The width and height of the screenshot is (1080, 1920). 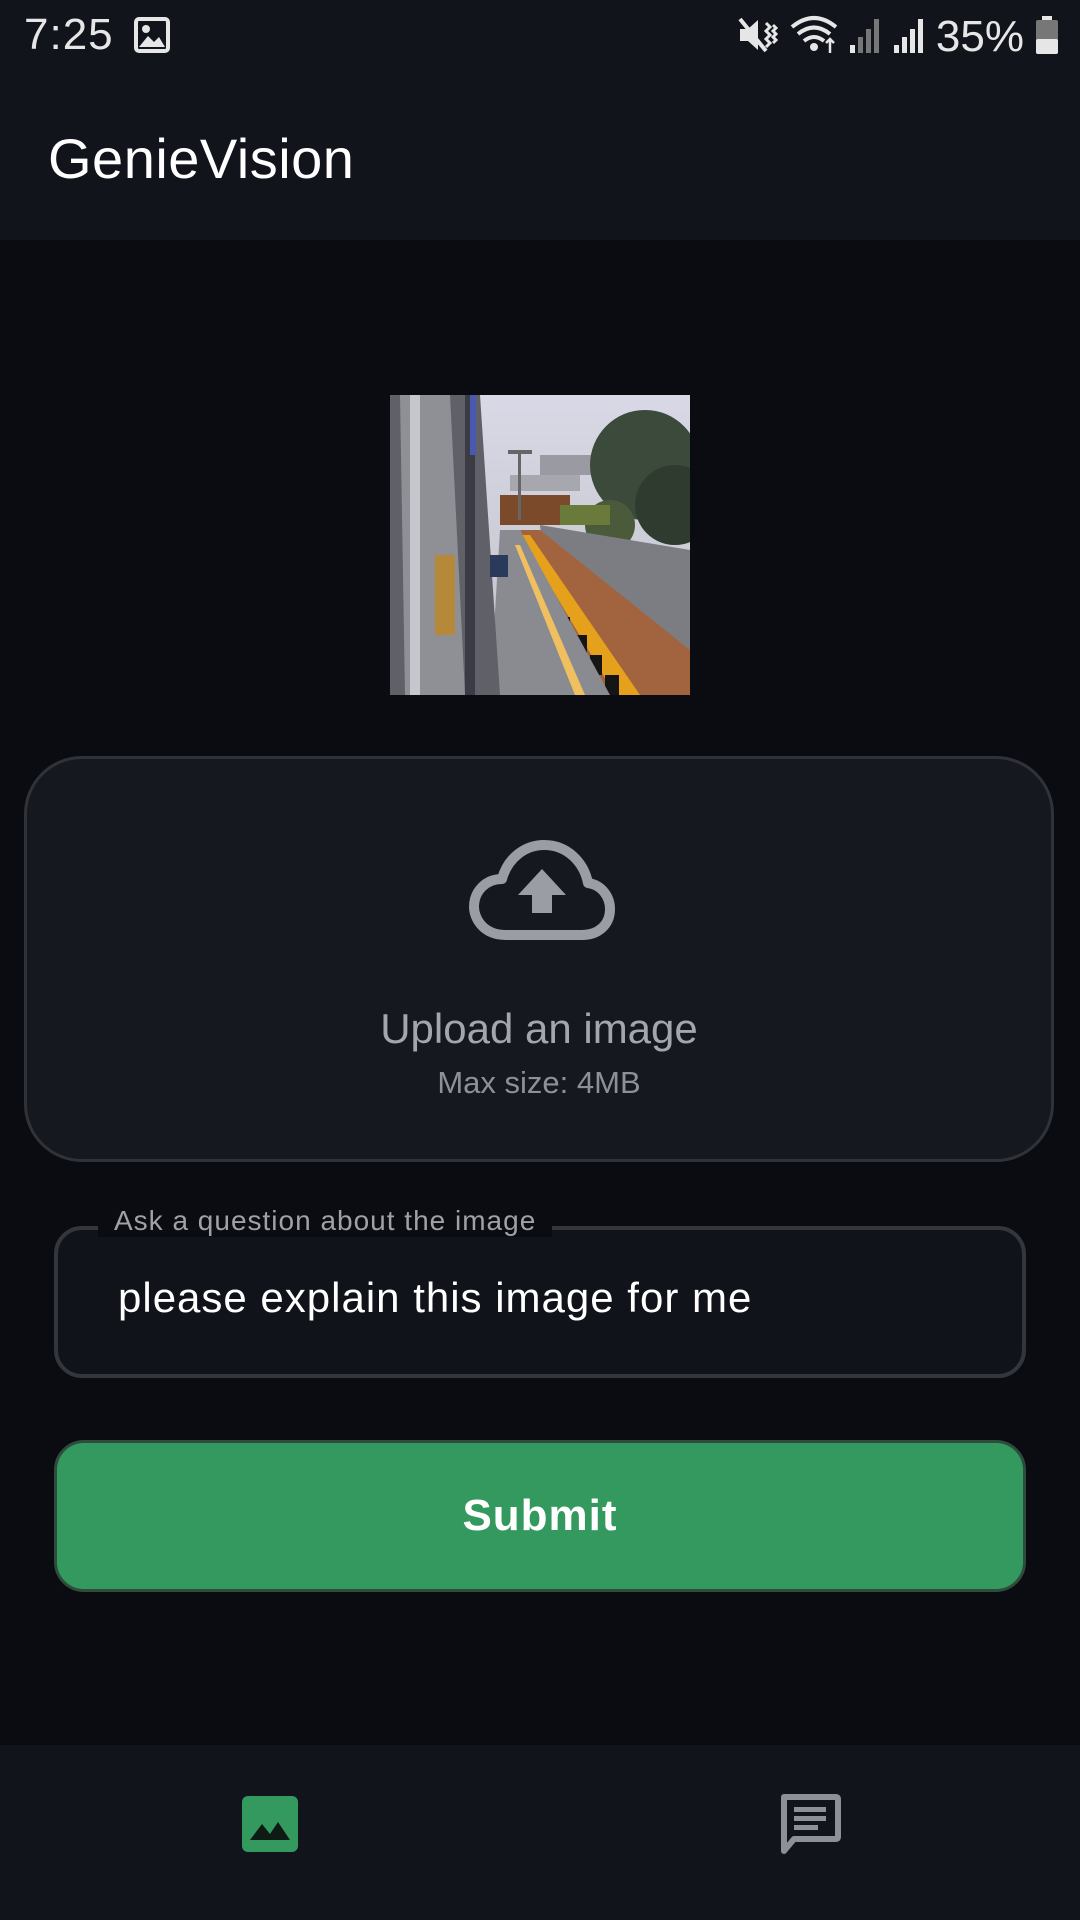 I want to click on mute-vibrate-icon, so click(x=758, y=37).